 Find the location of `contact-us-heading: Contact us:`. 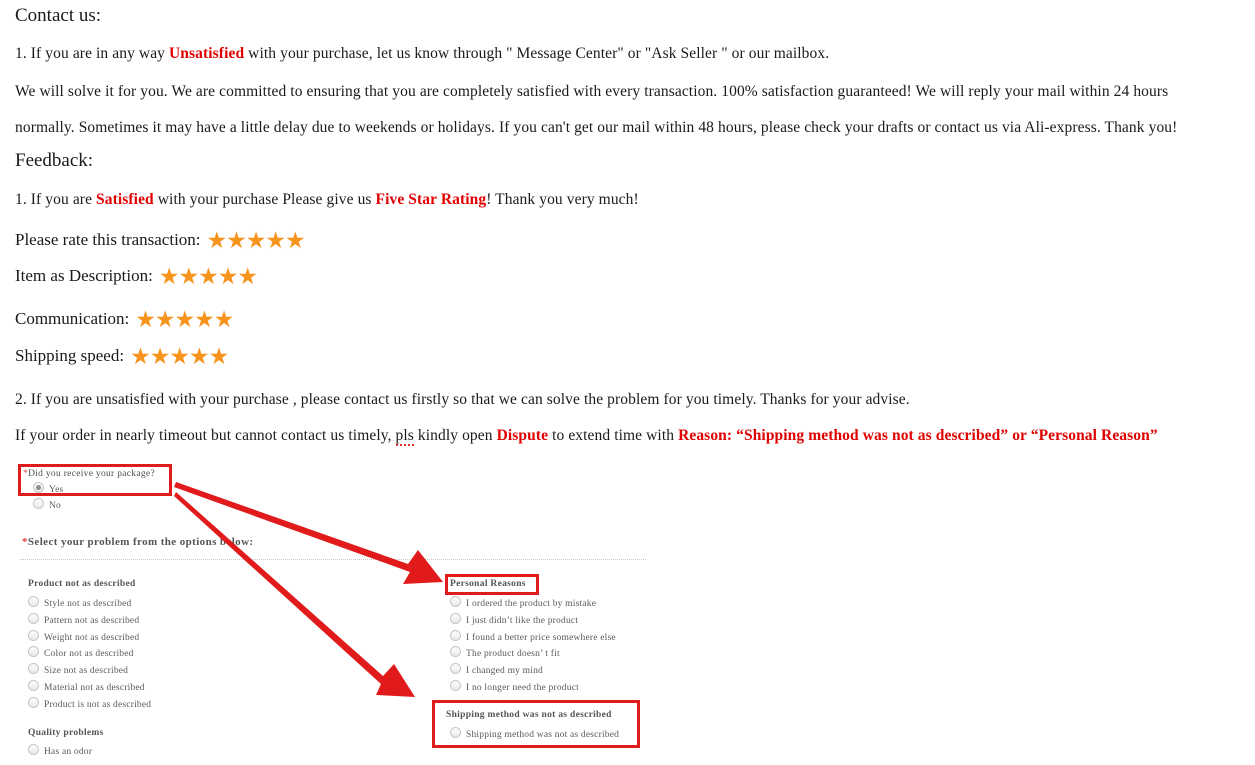

contact-us-heading: Contact us: is located at coordinates (58, 15).